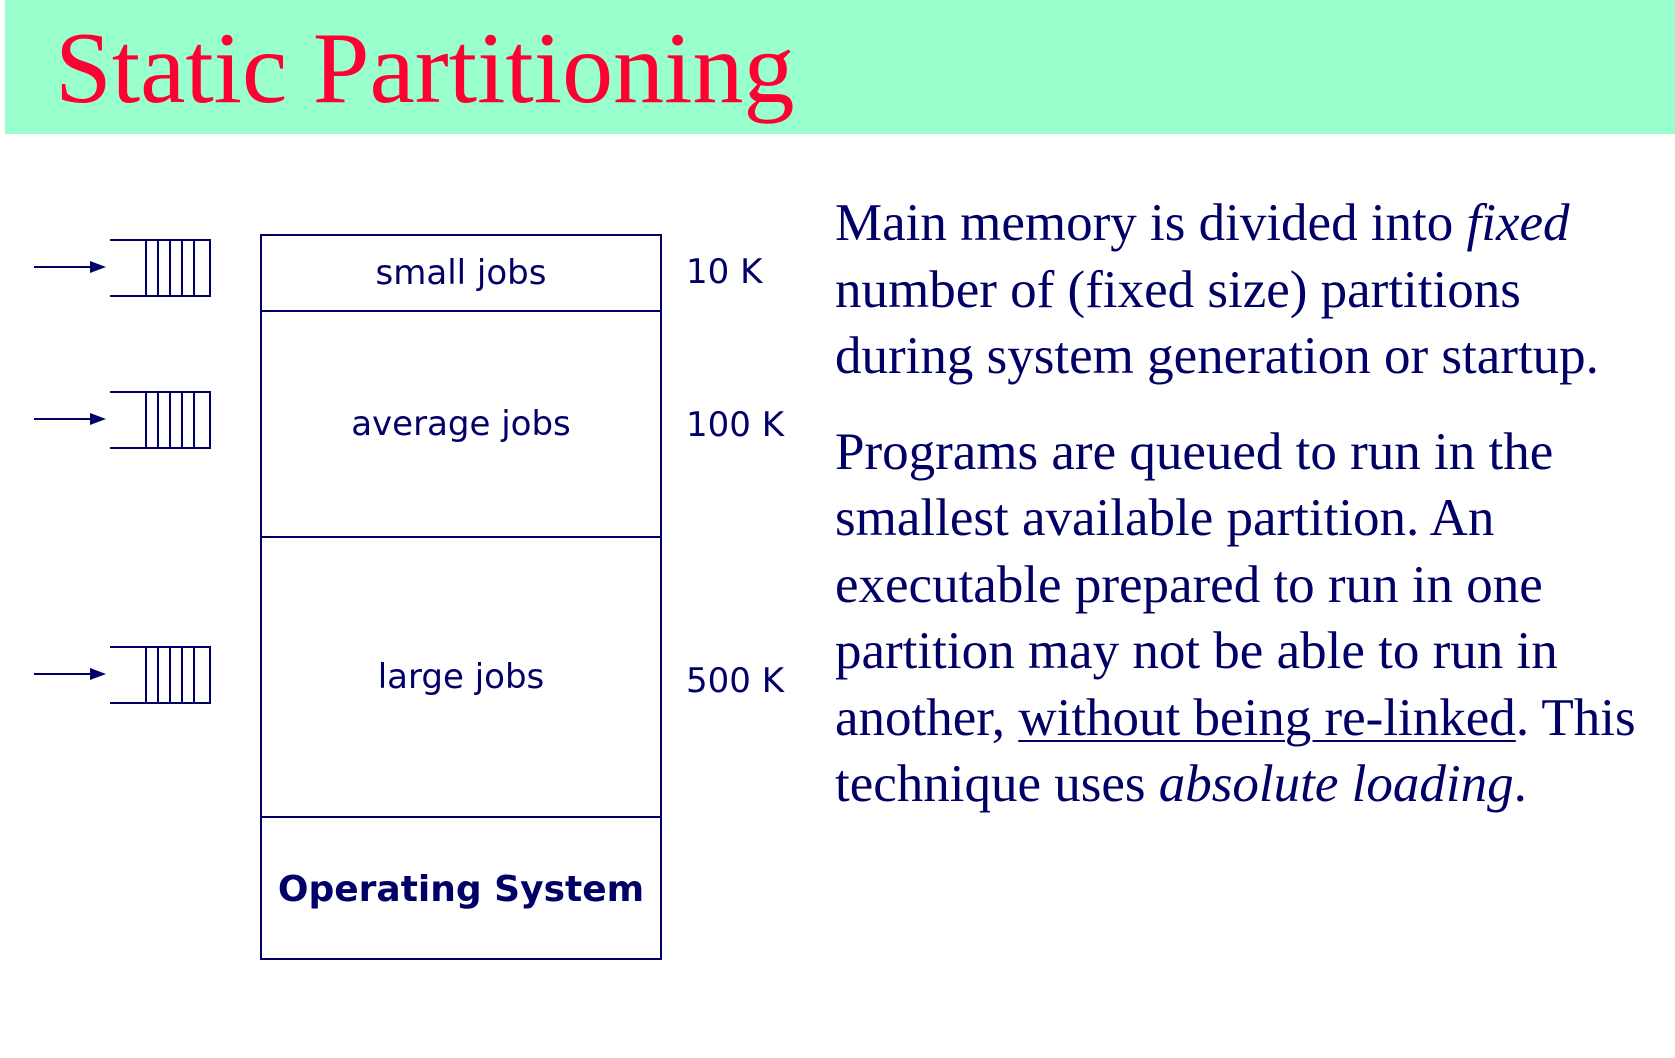 This screenshot has width=1675, height=1058. I want to click on partition-small-jobs: small jobs, so click(461, 274).